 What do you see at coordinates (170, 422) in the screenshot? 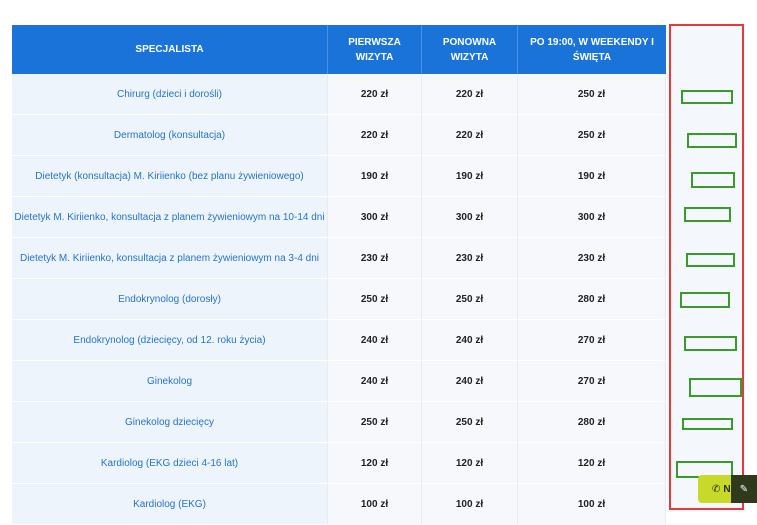
I see `specialist-name-cell: Ginekolog dziecięcy` at bounding box center [170, 422].